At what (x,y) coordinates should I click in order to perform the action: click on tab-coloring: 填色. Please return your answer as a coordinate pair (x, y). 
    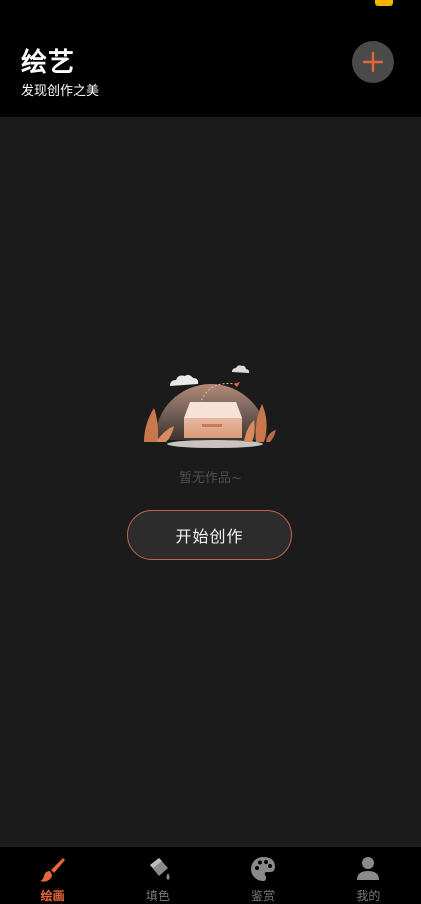
    Looking at the image, I should click on (157, 875).